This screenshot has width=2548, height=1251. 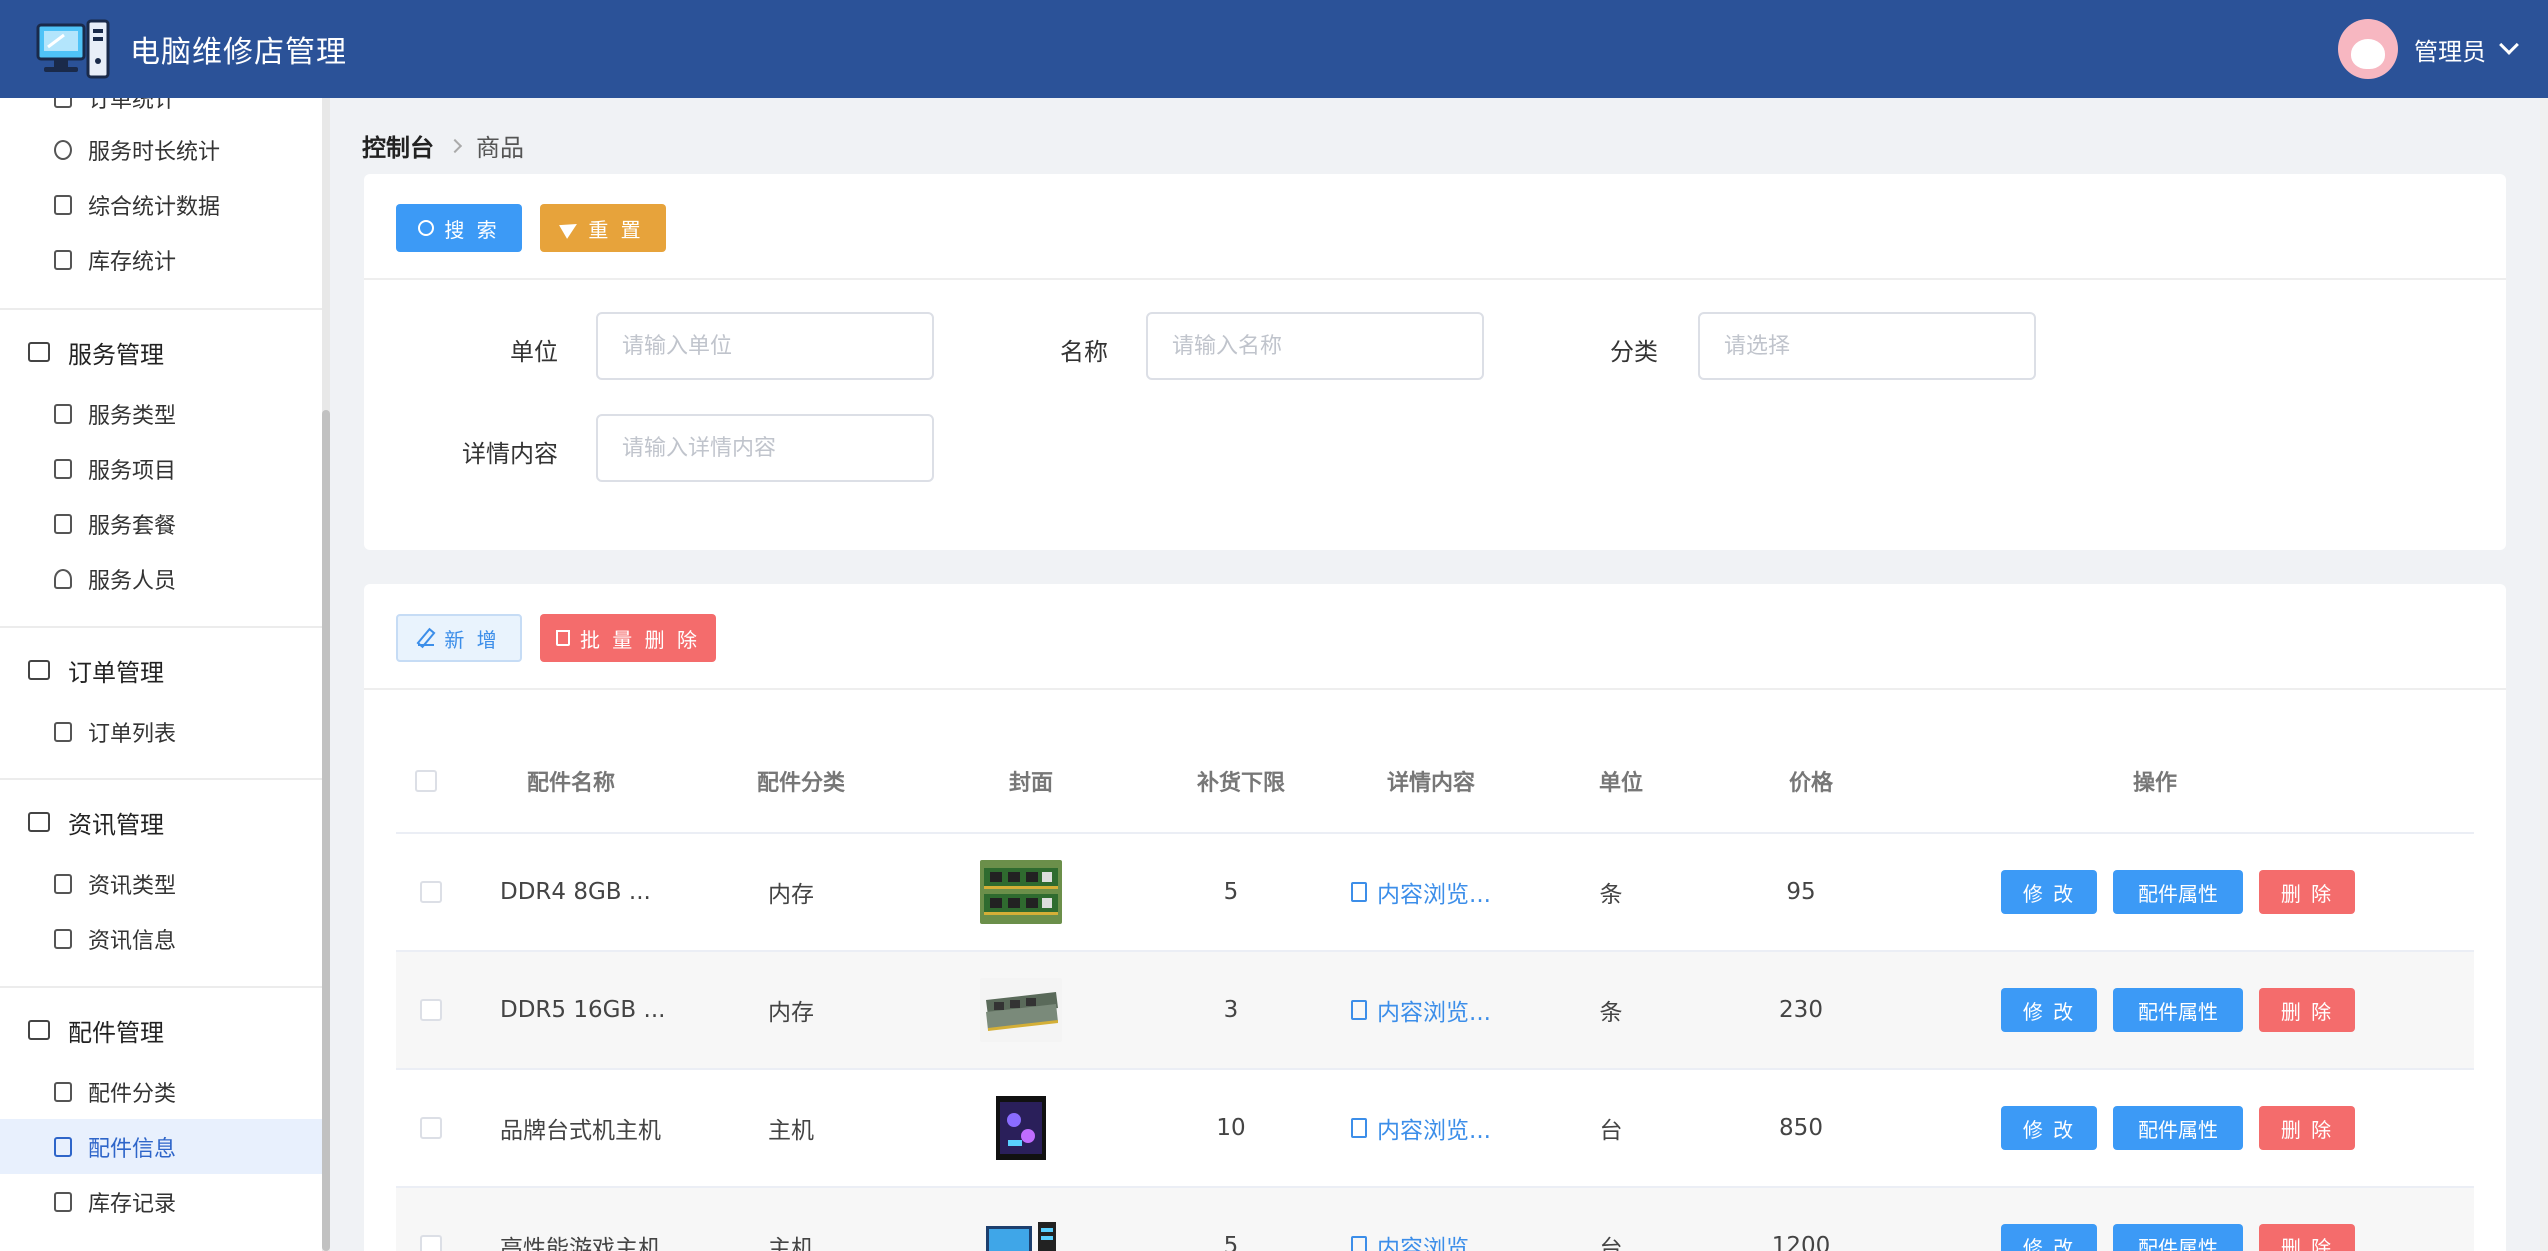 What do you see at coordinates (238, 52) in the screenshot?
I see `app-title: 电脑维修店管理` at bounding box center [238, 52].